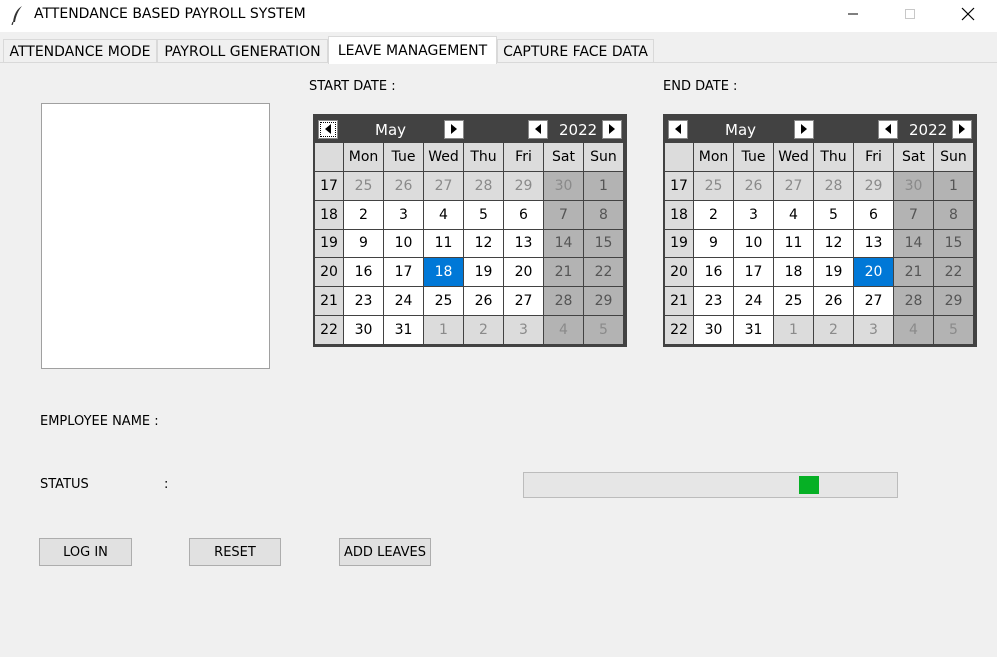 The height and width of the screenshot is (657, 997). I want to click on tab-capture-face-data: CAPTURE FACE DATA, so click(575, 51).